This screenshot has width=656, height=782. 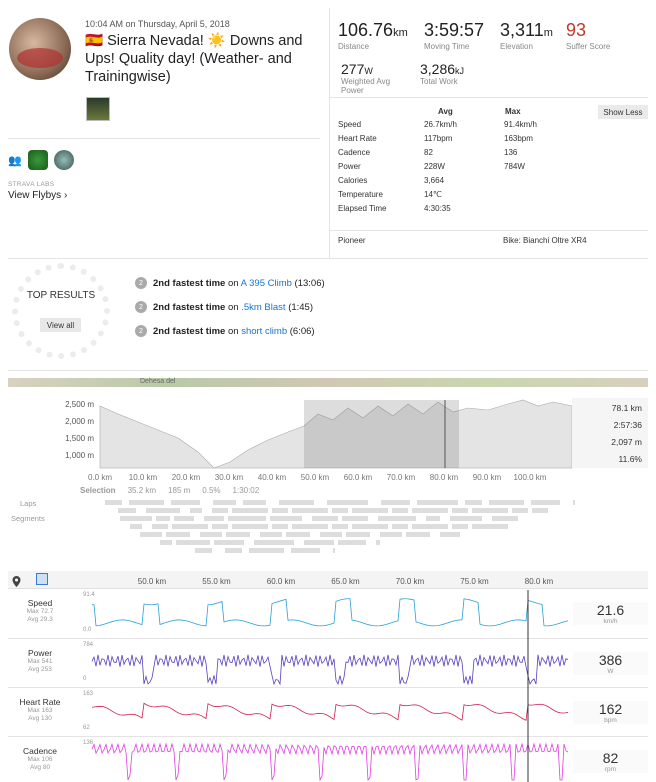 What do you see at coordinates (98, 109) in the screenshot?
I see `activity-photo-thumbnail` at bounding box center [98, 109].